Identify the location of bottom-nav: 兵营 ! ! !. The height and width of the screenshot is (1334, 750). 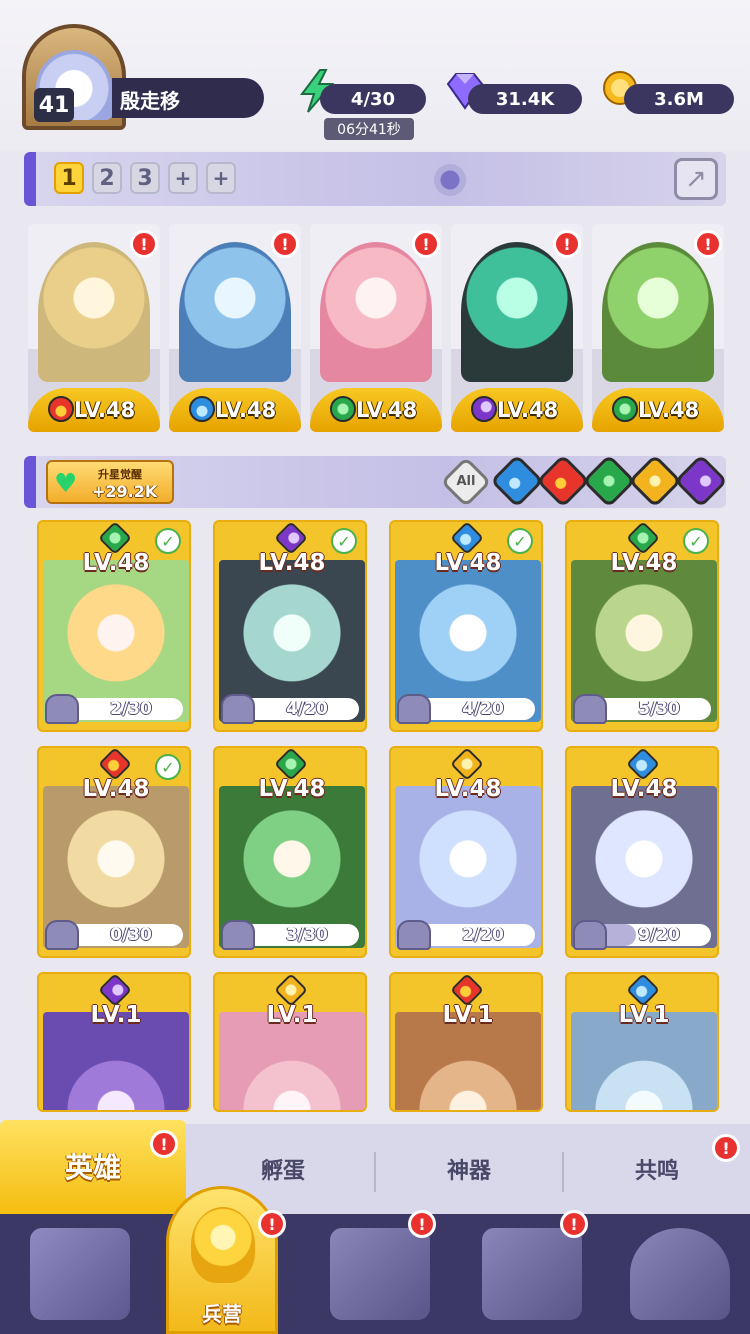
(375, 1260).